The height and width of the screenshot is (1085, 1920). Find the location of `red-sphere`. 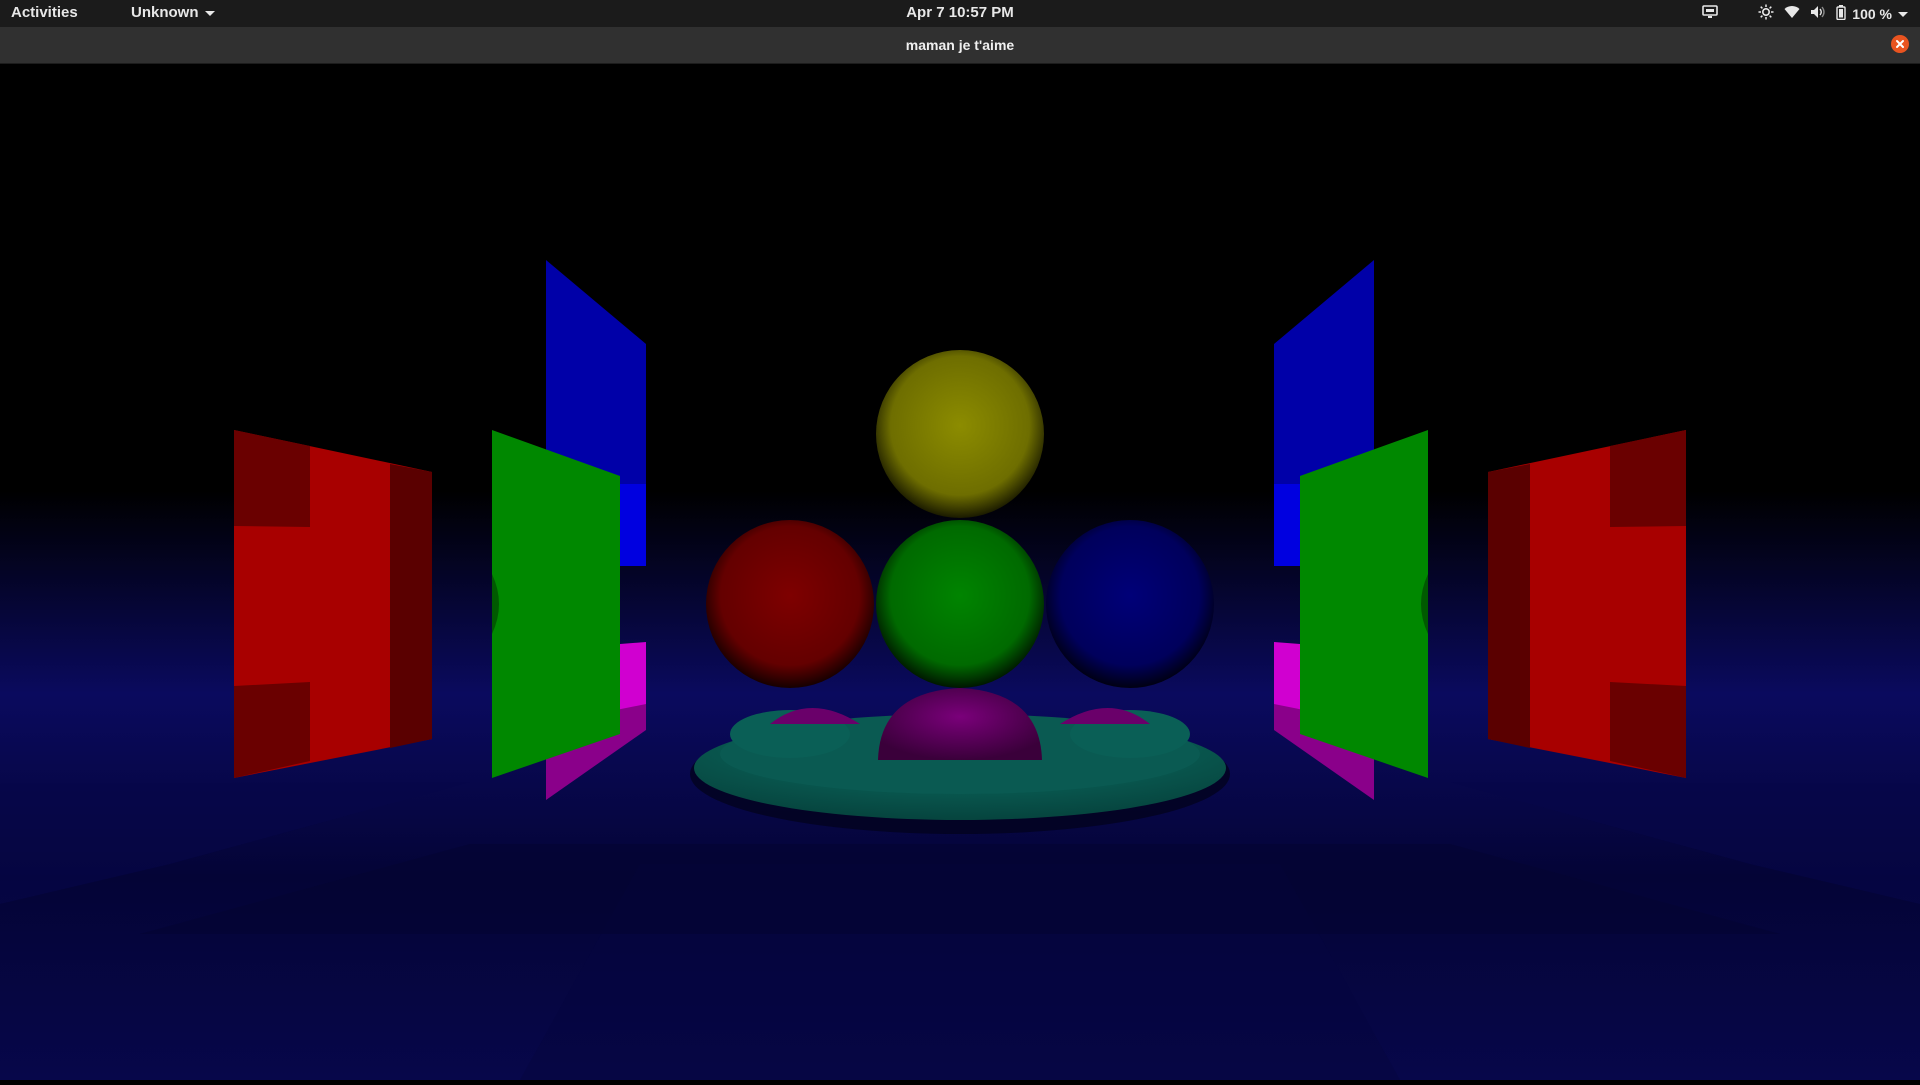

red-sphere is located at coordinates (790, 604).